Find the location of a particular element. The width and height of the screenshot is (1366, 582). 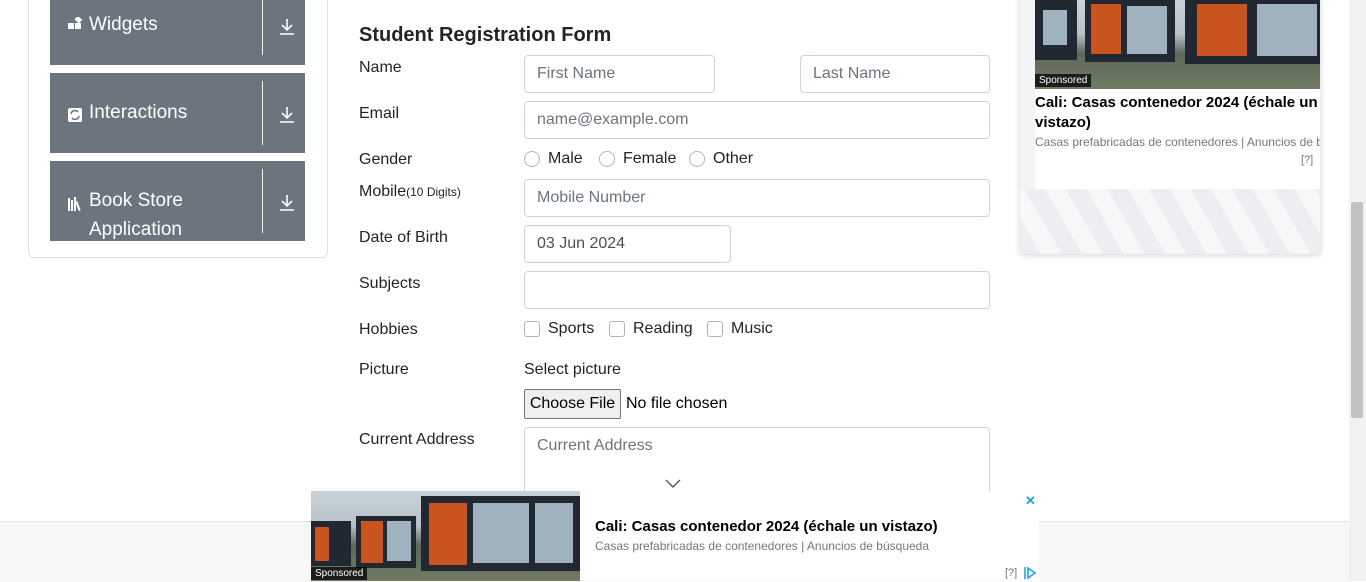

dob-input: 03 Jun 2024 is located at coordinates (627, 244).